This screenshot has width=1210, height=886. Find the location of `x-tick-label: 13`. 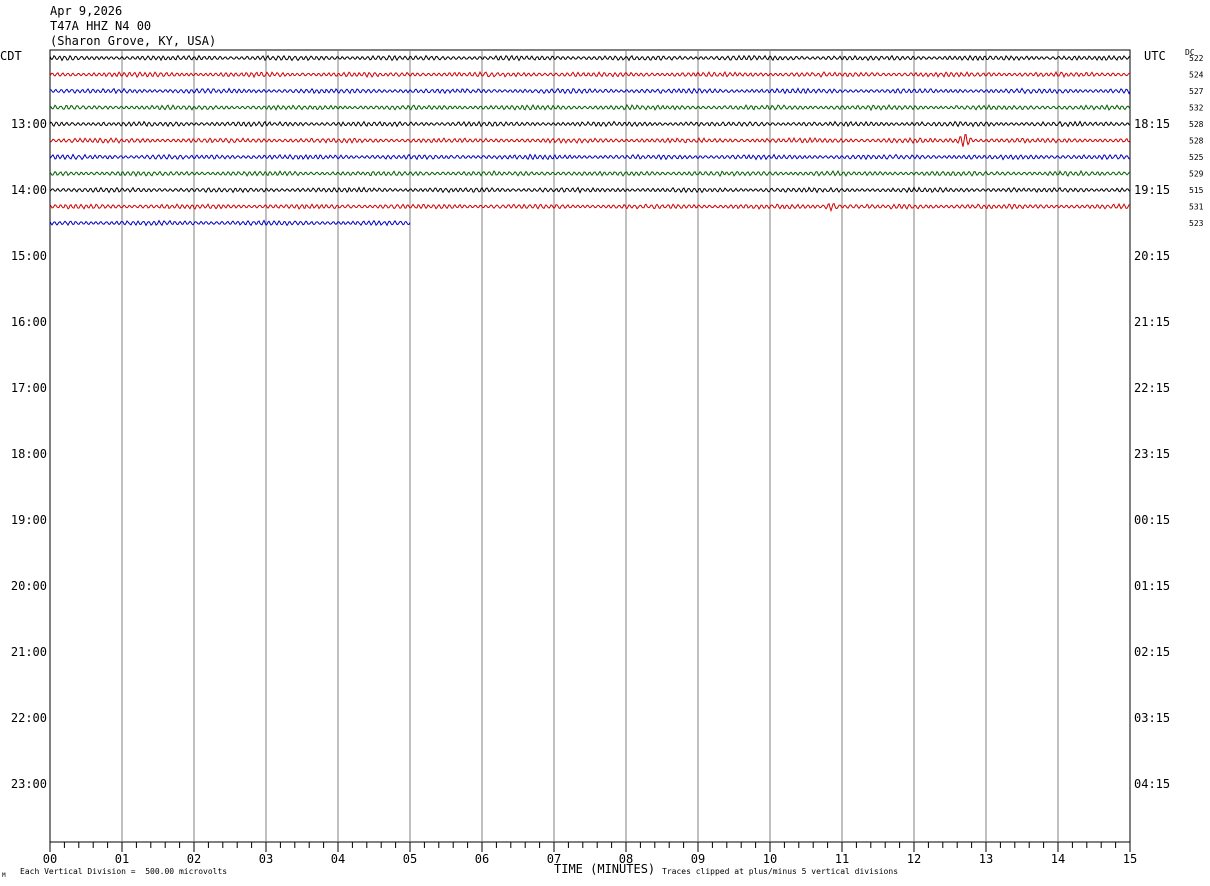

x-tick-label: 13 is located at coordinates (986, 859).